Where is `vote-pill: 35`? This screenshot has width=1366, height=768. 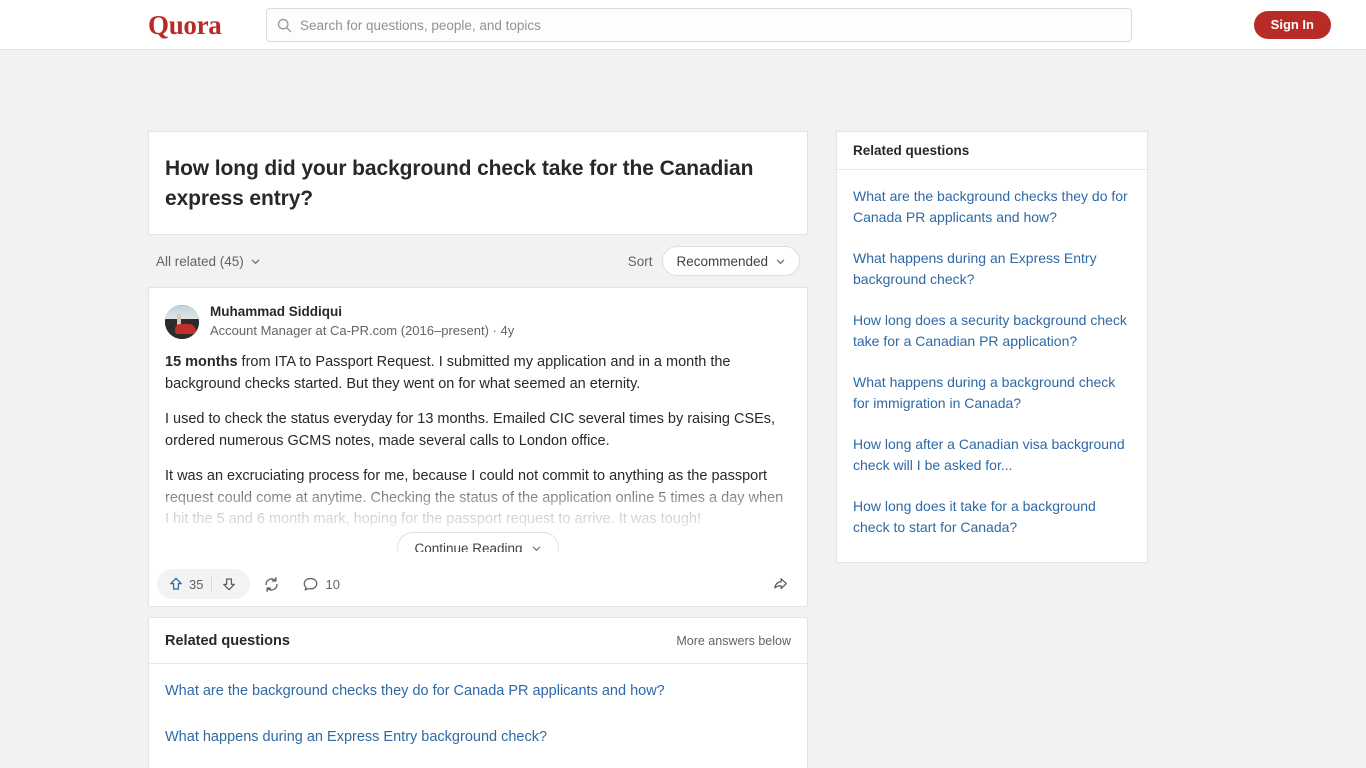 vote-pill: 35 is located at coordinates (204, 584).